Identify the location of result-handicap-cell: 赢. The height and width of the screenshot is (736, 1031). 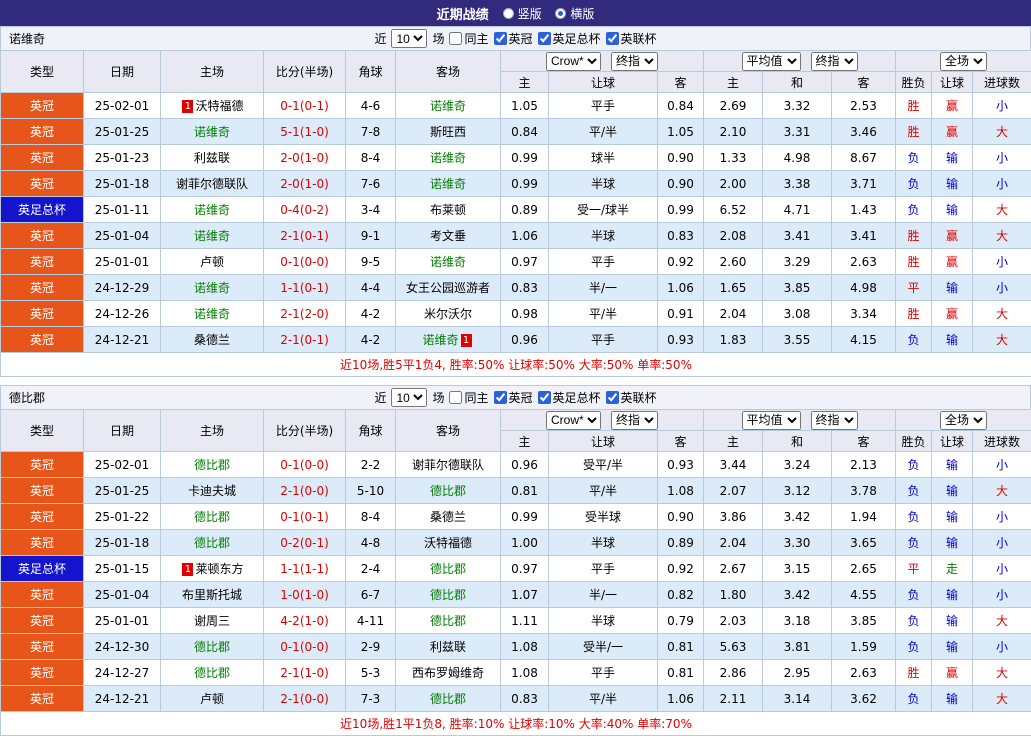
(952, 673).